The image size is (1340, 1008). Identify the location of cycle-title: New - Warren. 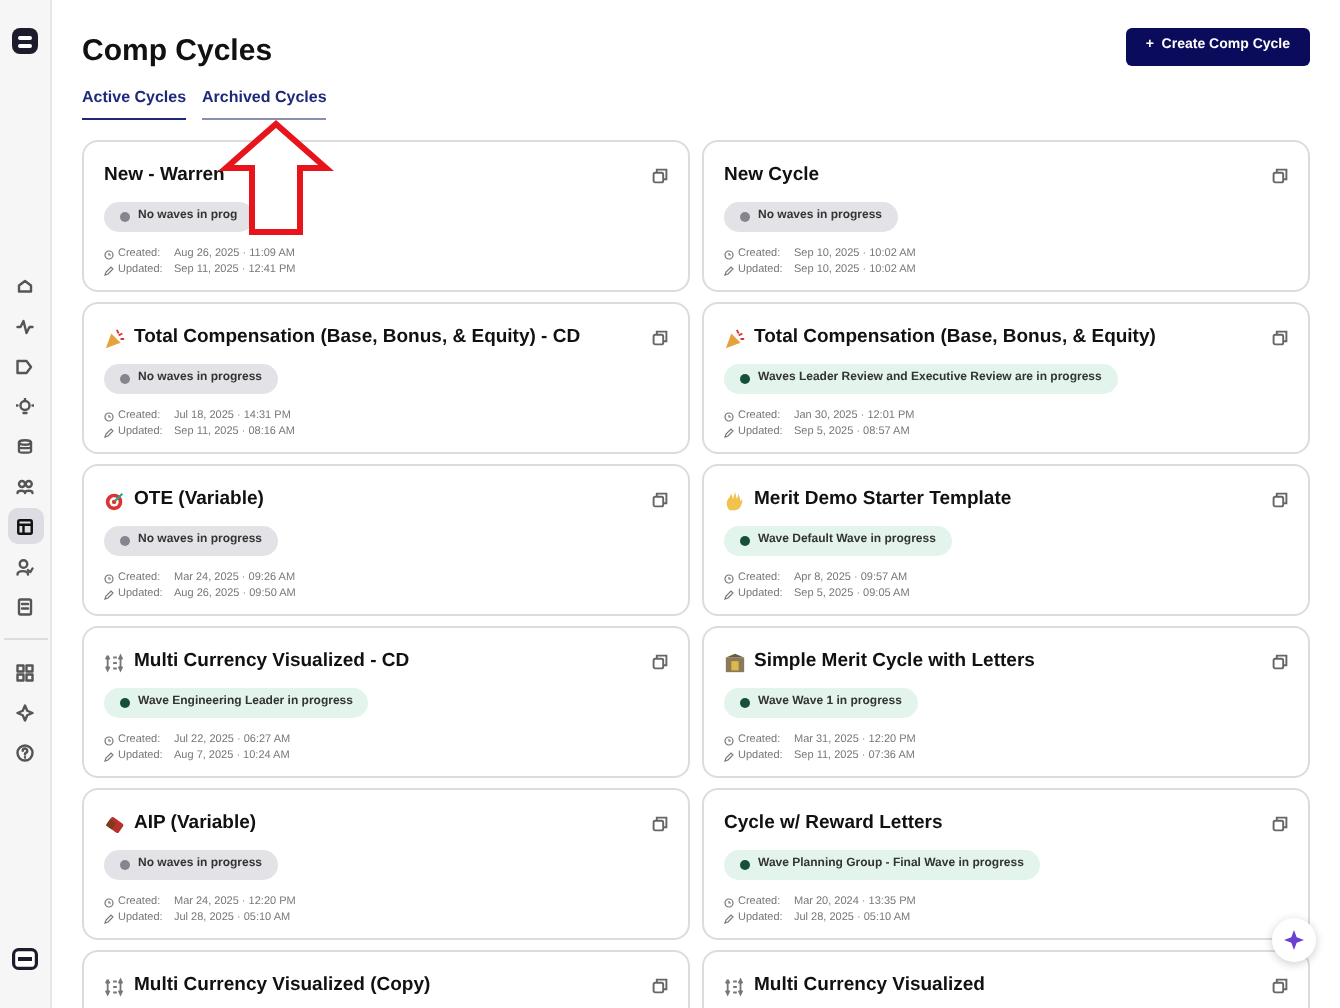
(164, 176).